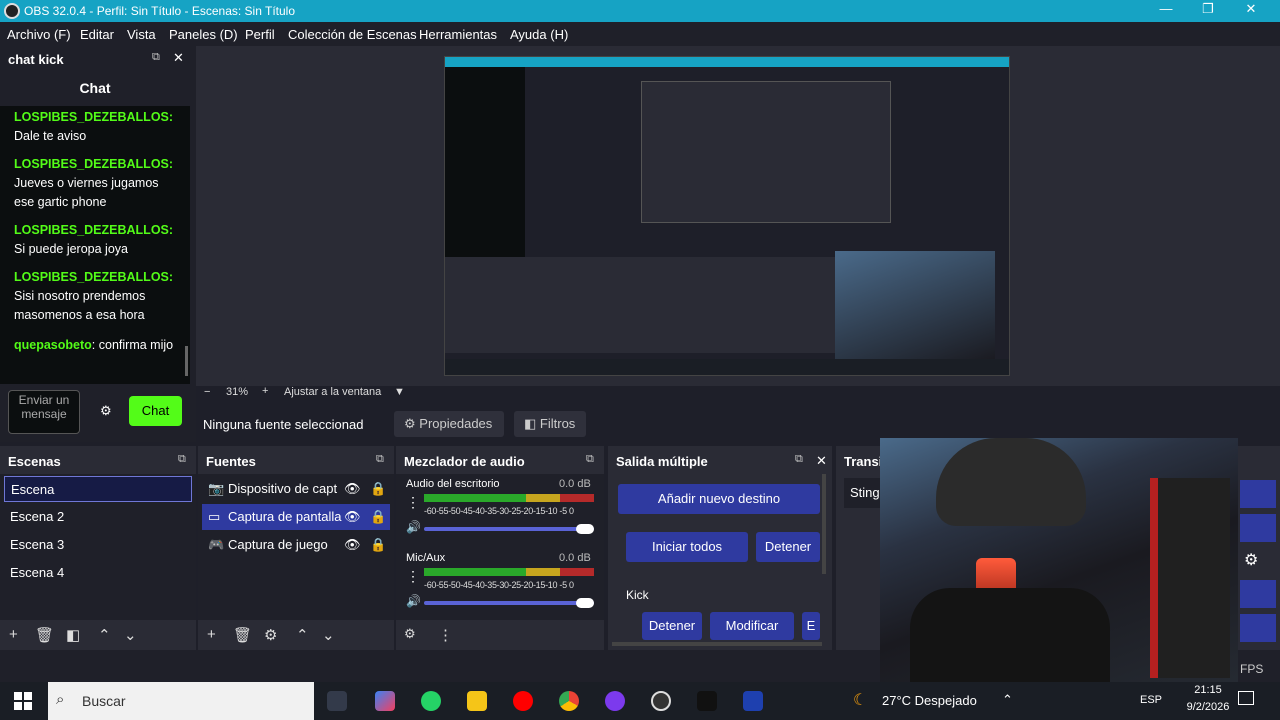 This screenshot has width=1280, height=720. I want to click on scene-item: Escena 4, so click(98, 573).